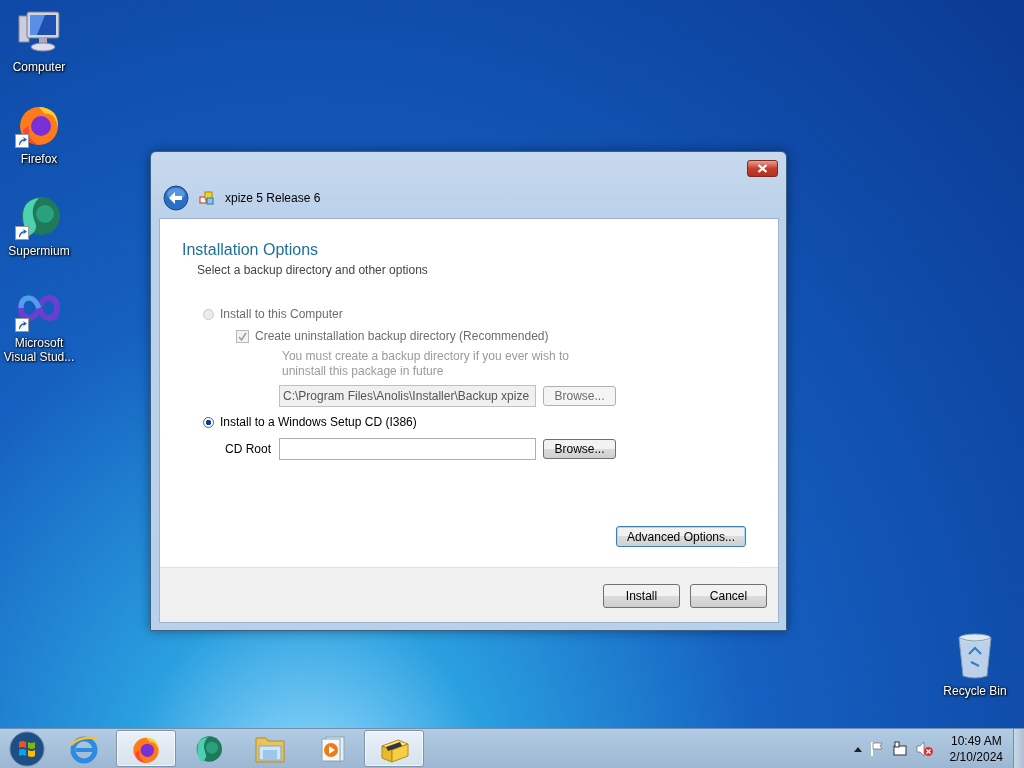 This screenshot has width=1024, height=768. Describe the element at coordinates (975, 656) in the screenshot. I see `recycle-bin-icon` at that location.